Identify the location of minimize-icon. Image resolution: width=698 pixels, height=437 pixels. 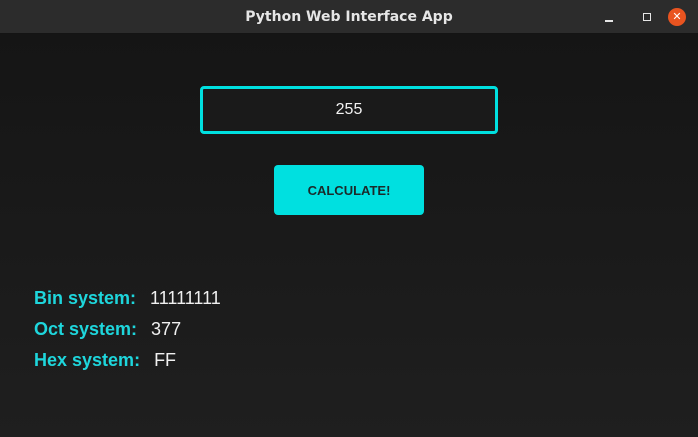
(609, 21).